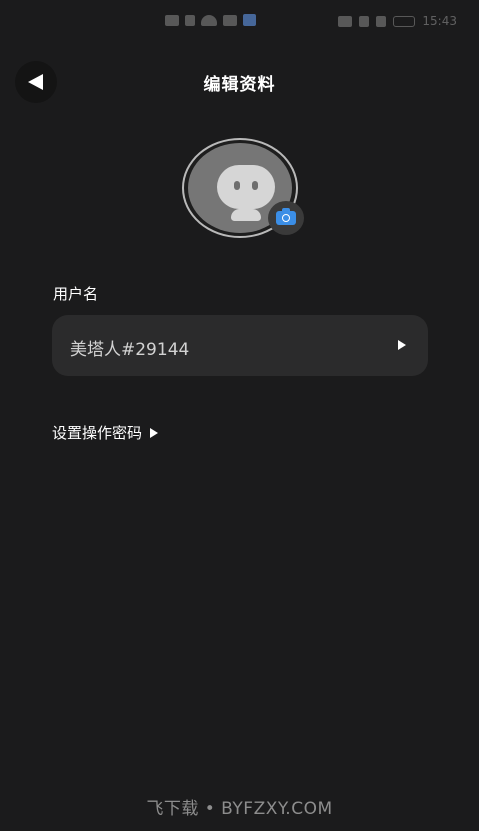  I want to click on robot-eye-left, so click(237, 185).